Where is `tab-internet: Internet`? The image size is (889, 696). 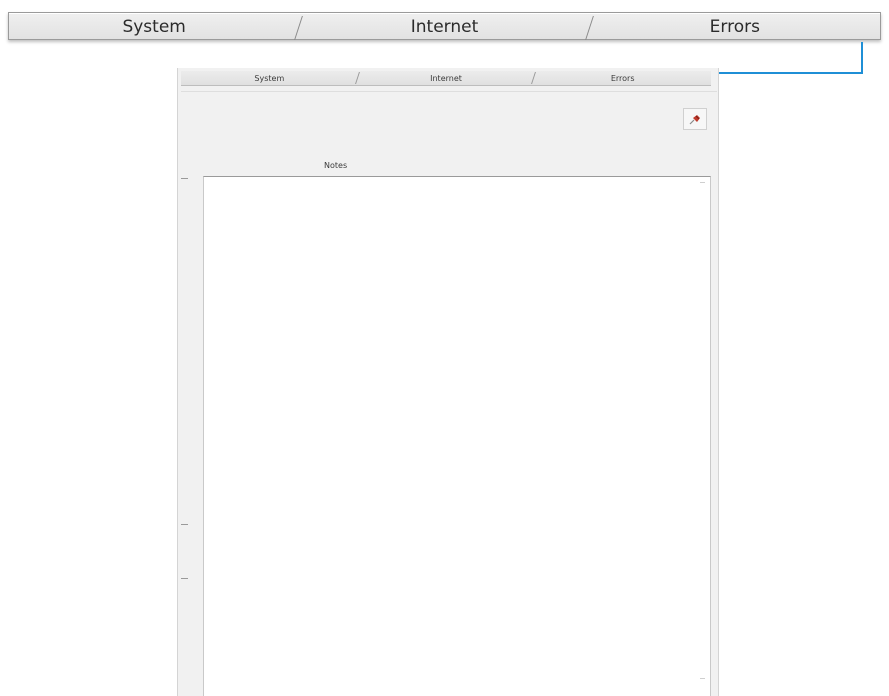 tab-internet: Internet is located at coordinates (446, 78).